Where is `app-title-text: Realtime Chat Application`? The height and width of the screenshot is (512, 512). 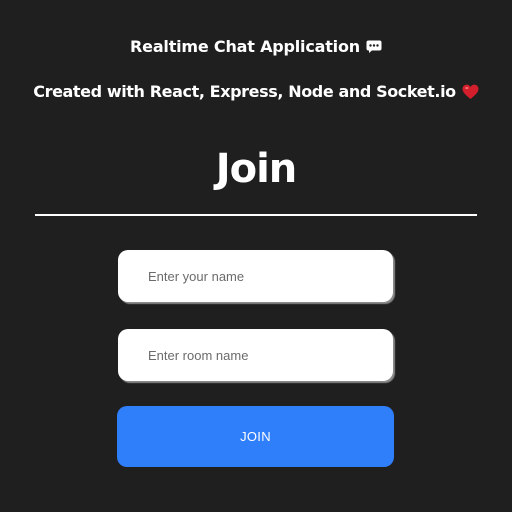 app-title-text: Realtime Chat Application is located at coordinates (245, 46).